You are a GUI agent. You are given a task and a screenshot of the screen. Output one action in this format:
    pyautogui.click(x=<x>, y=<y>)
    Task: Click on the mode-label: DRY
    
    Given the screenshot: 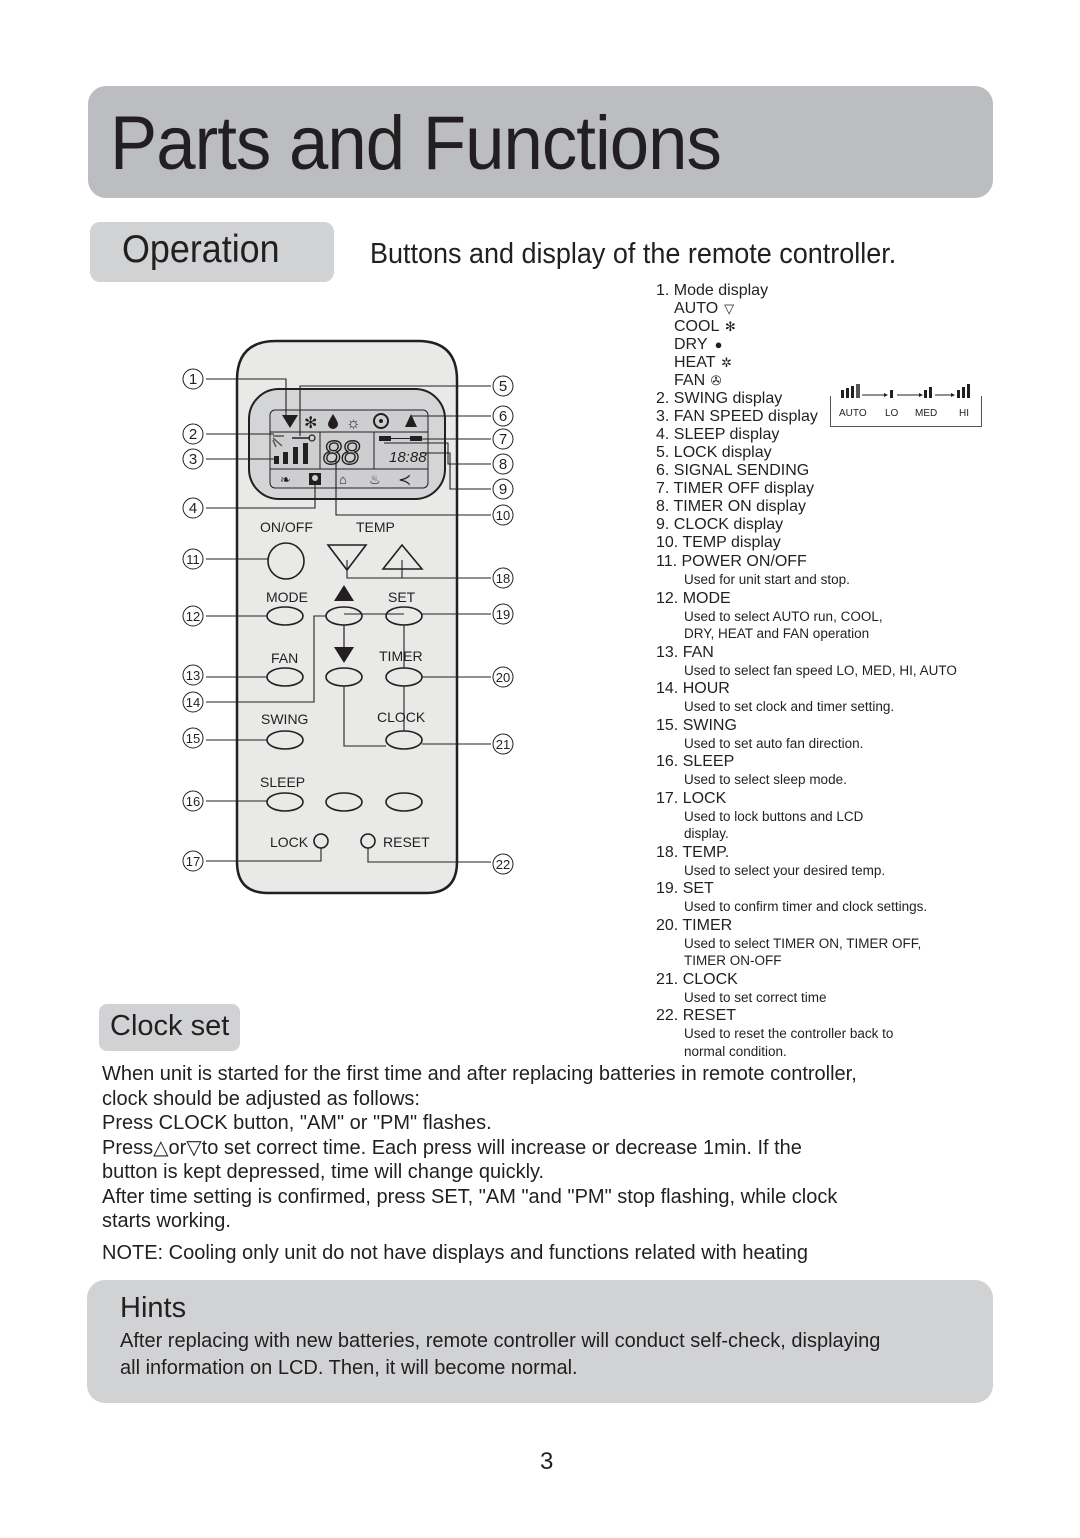 What is the action you would take?
    pyautogui.click(x=691, y=344)
    